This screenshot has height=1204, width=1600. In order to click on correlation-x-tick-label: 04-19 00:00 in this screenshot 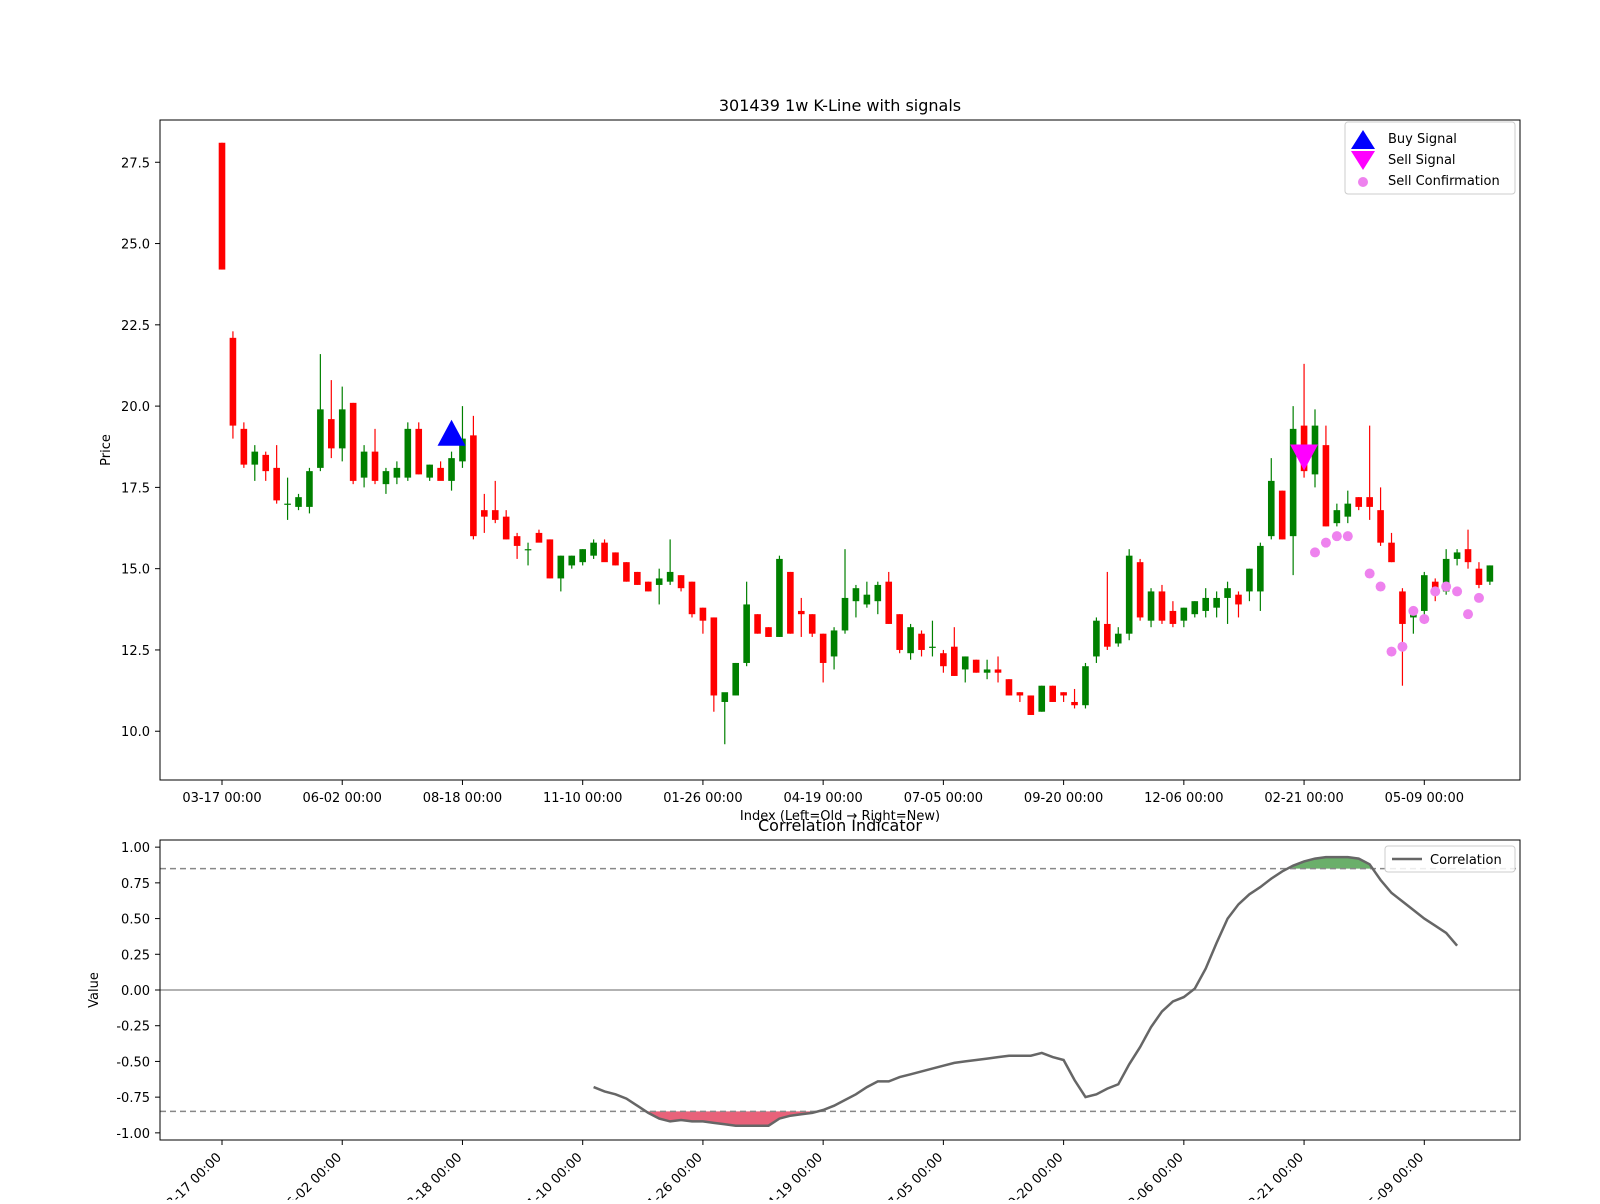, I will do `click(792, 1175)`.